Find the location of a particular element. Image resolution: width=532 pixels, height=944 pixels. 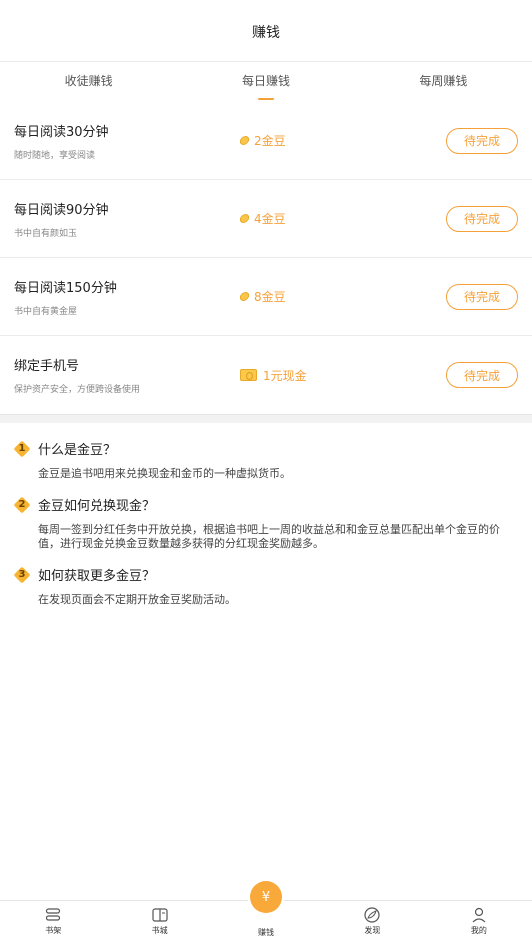

cash-icon is located at coordinates (248, 375).